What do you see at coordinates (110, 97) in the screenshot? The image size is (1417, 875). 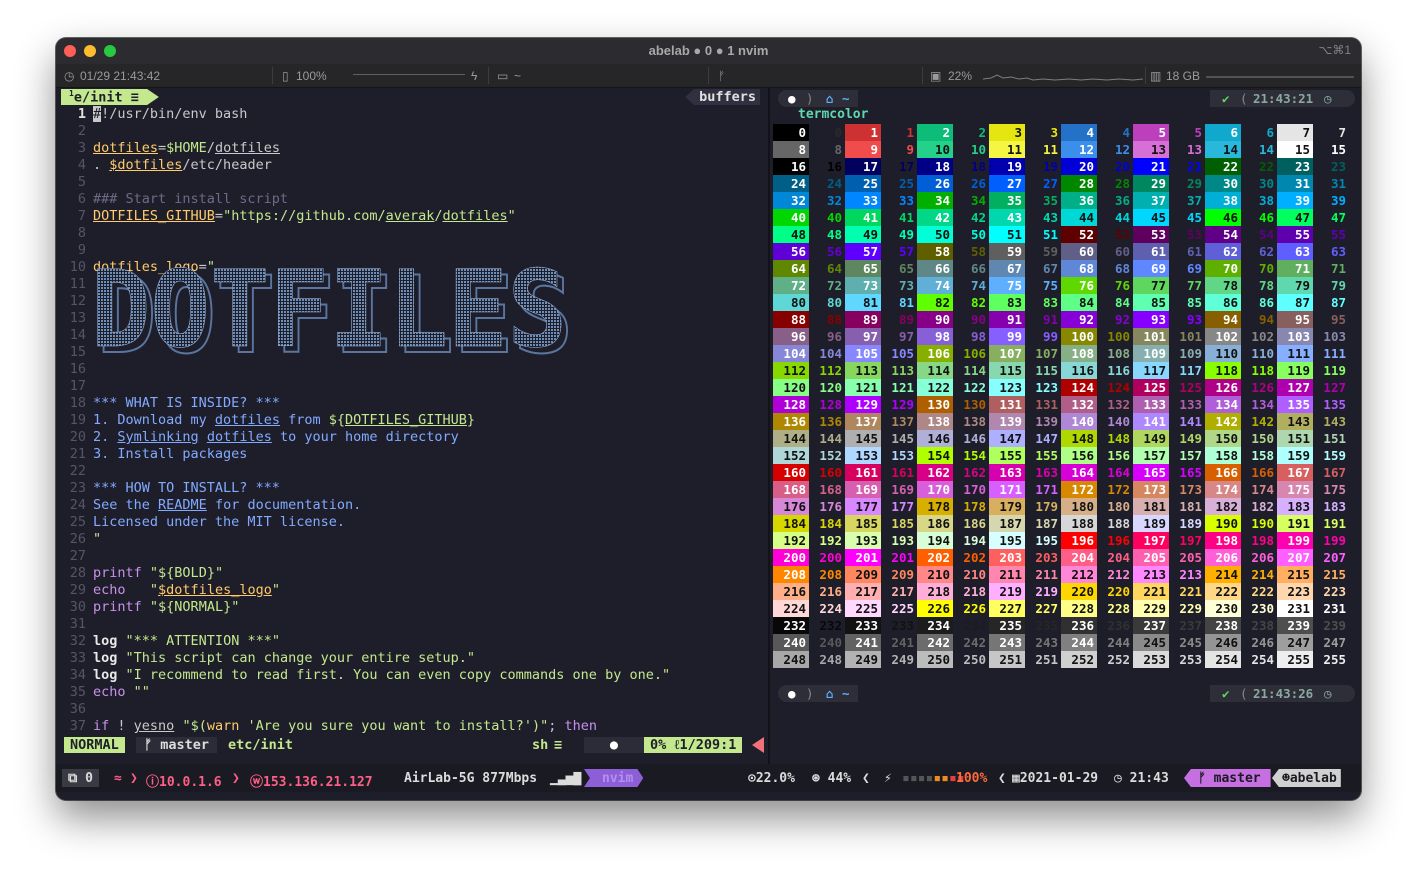 I see `tab-init: 1e/init ≡` at bounding box center [110, 97].